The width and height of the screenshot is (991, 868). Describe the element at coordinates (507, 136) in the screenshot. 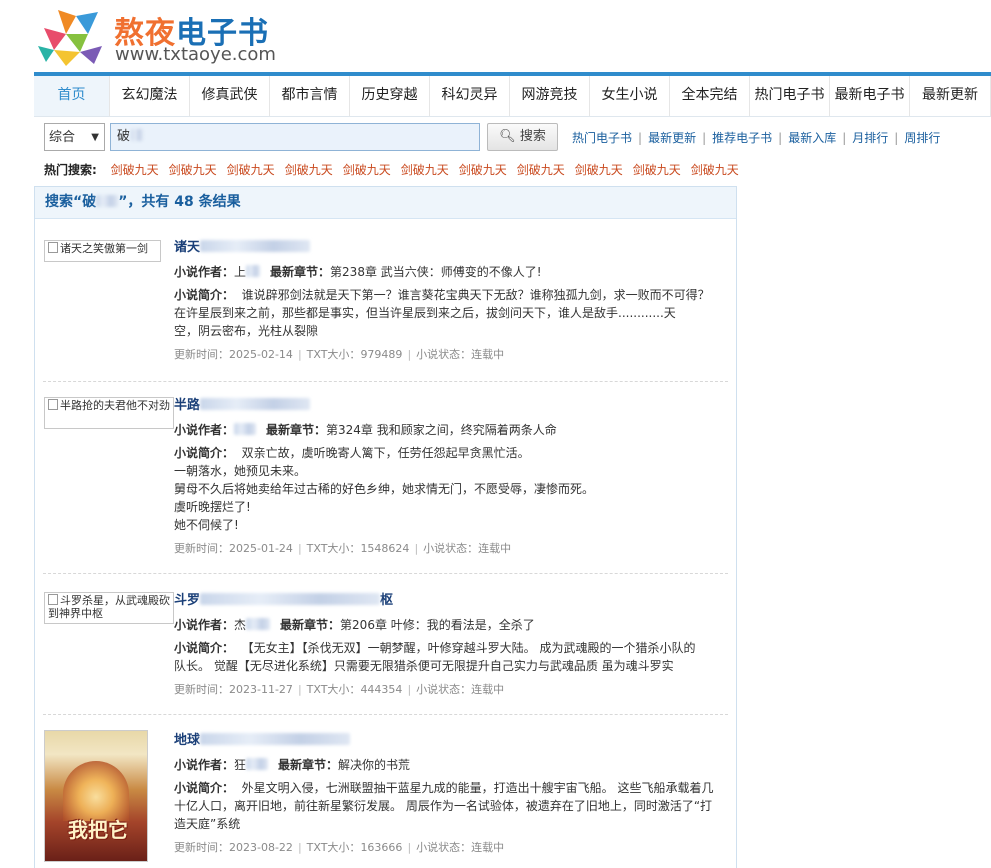

I see `search-icon: 🔍︎` at that location.